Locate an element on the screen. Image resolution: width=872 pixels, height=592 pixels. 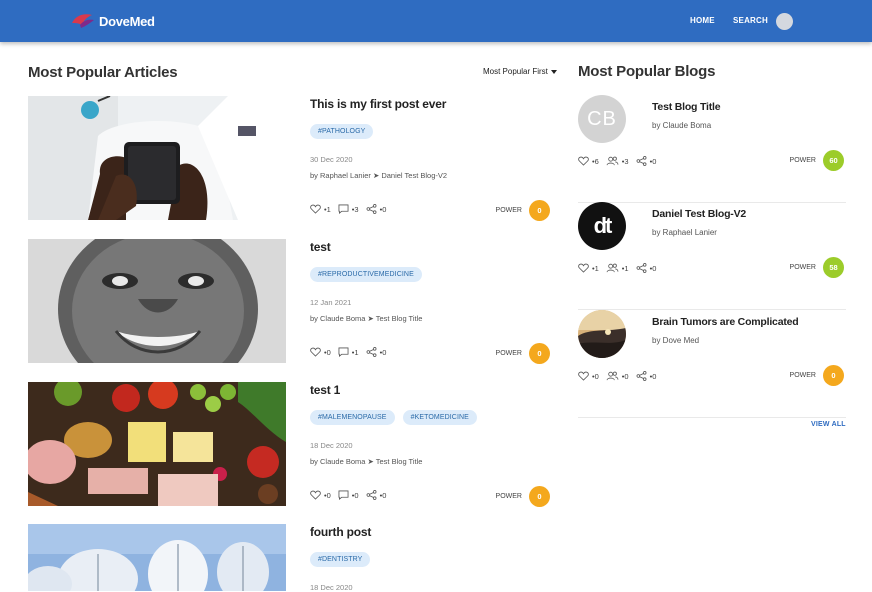
avatar-initials: dt is located at coordinates (603, 225).